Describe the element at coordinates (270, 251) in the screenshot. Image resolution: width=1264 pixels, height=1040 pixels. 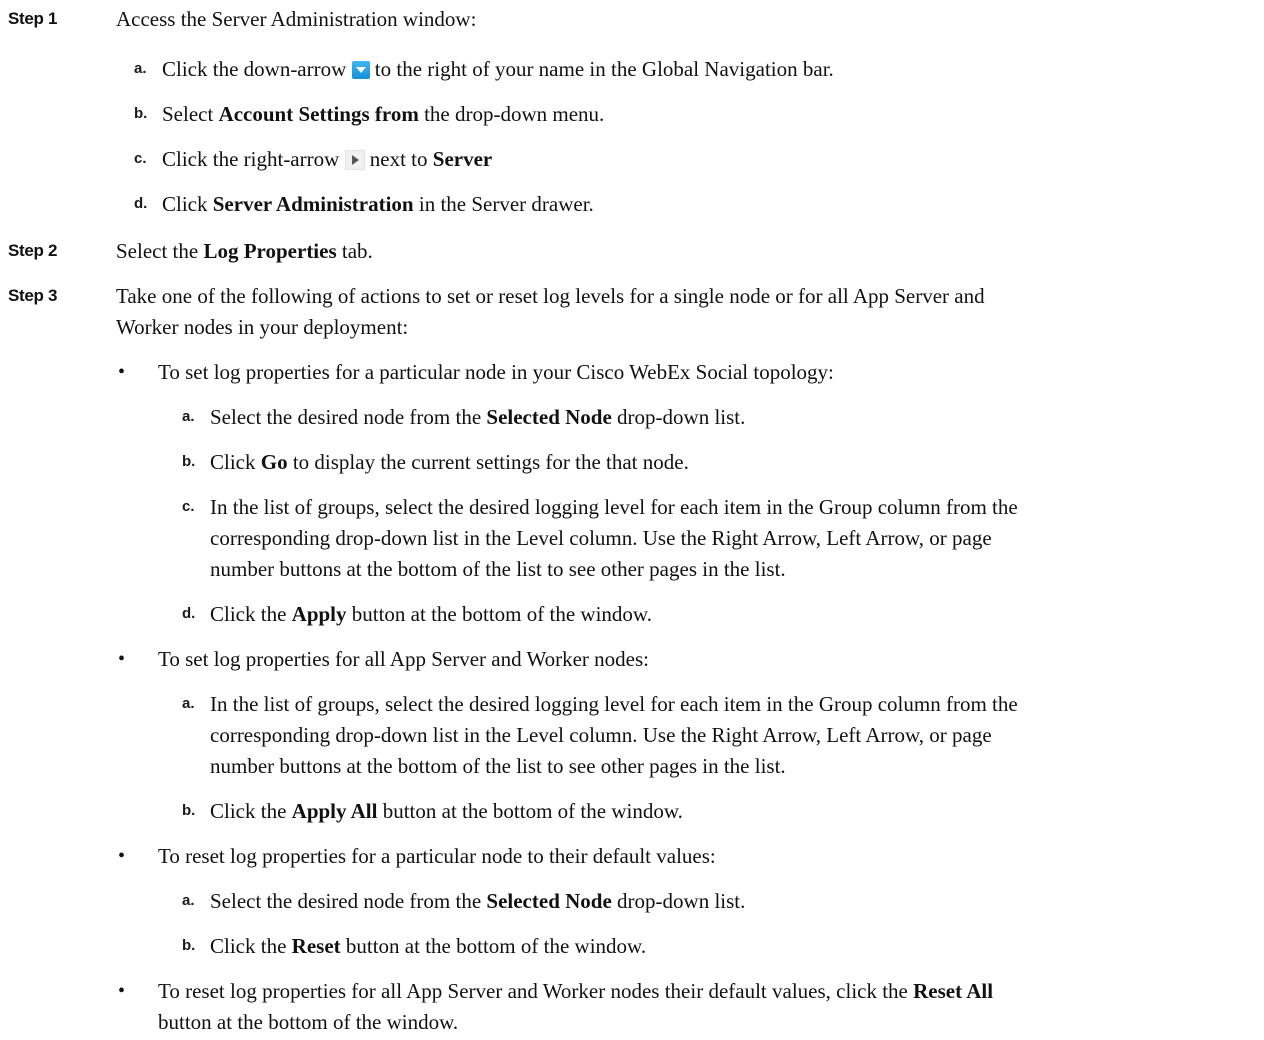
I see `ui-term: Log Properties` at that location.